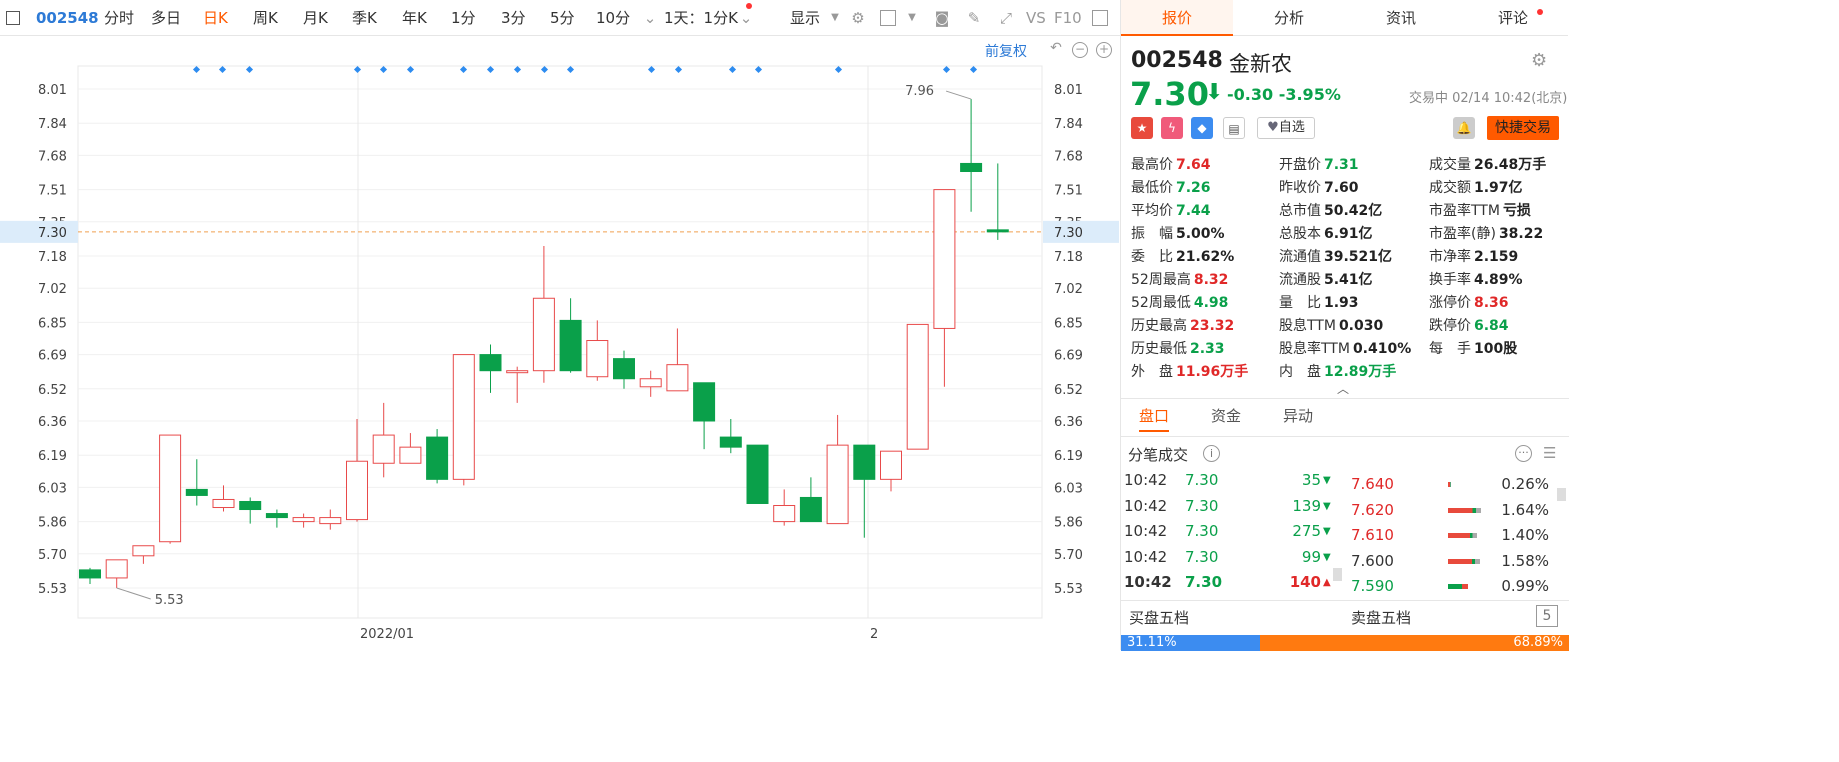 This screenshot has width=1839, height=762. I want to click on fast-trade-button: 快捷交易, so click(1523, 128).